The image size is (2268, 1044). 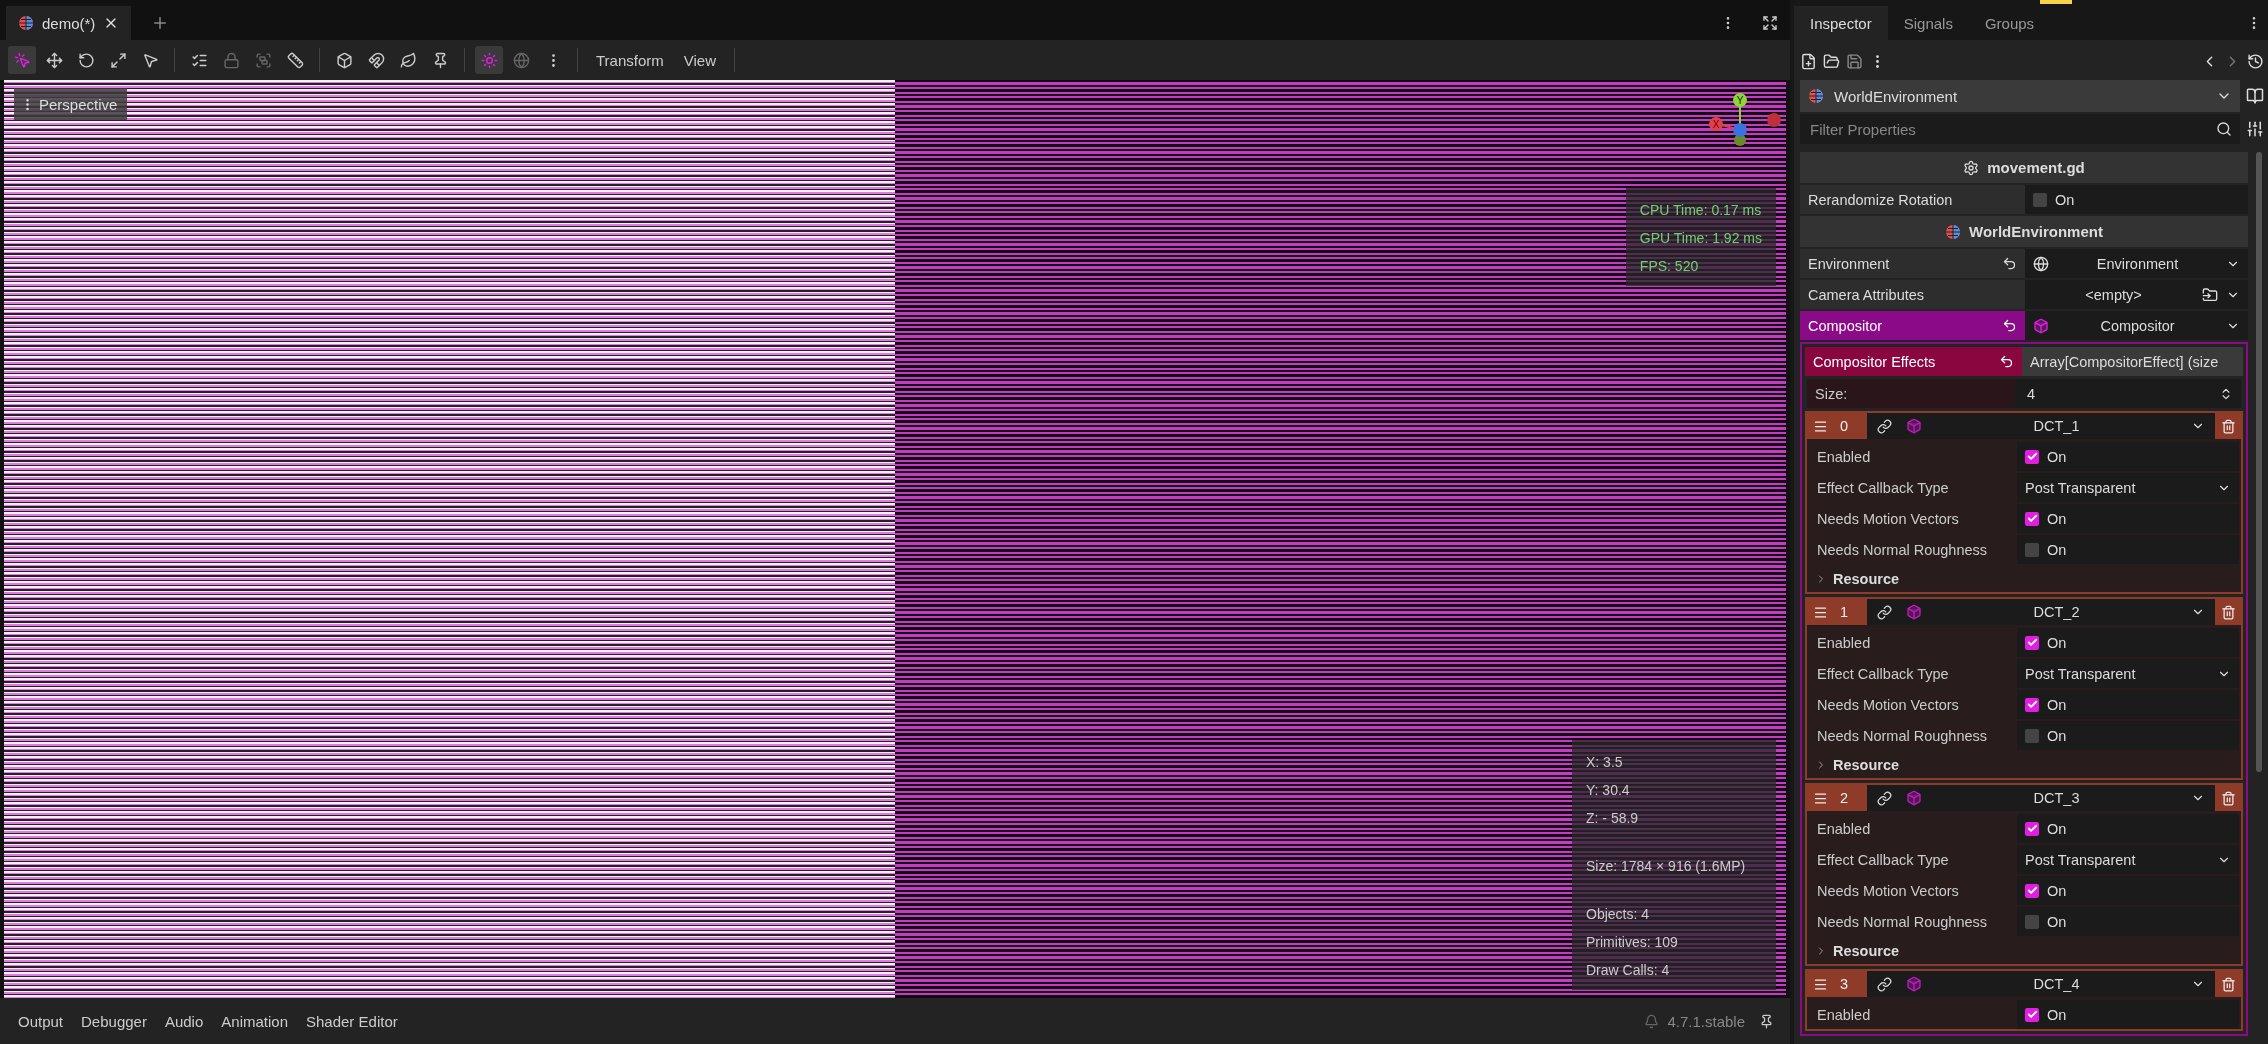 What do you see at coordinates (2056, 984) in the screenshot?
I see `resource-name: DCT_4` at bounding box center [2056, 984].